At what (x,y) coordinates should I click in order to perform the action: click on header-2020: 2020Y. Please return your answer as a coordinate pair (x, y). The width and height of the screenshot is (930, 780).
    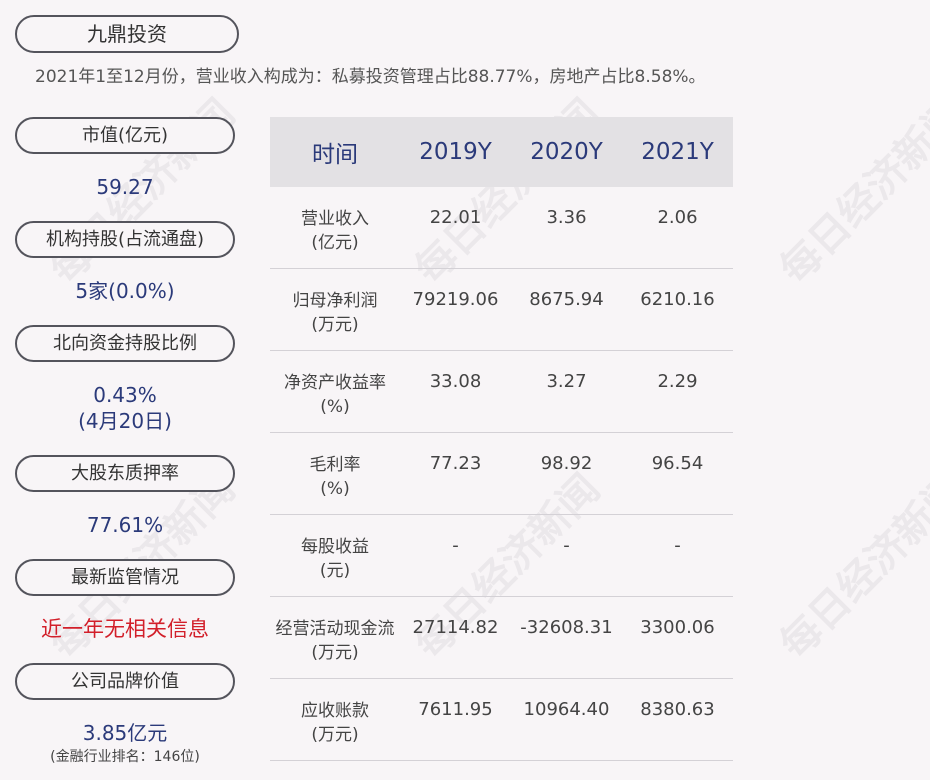
    Looking at the image, I should click on (566, 152).